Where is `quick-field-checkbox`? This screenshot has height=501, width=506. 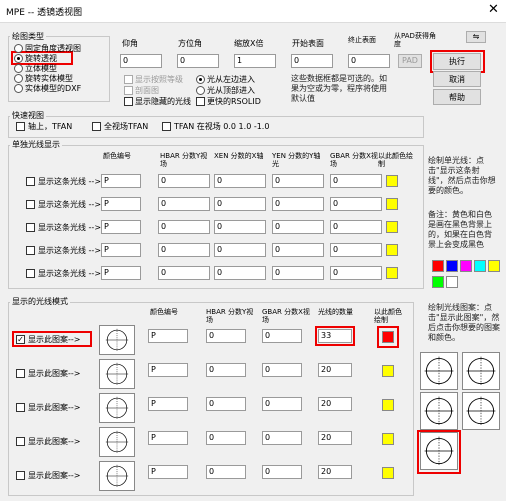 quick-field-checkbox is located at coordinates (166, 126).